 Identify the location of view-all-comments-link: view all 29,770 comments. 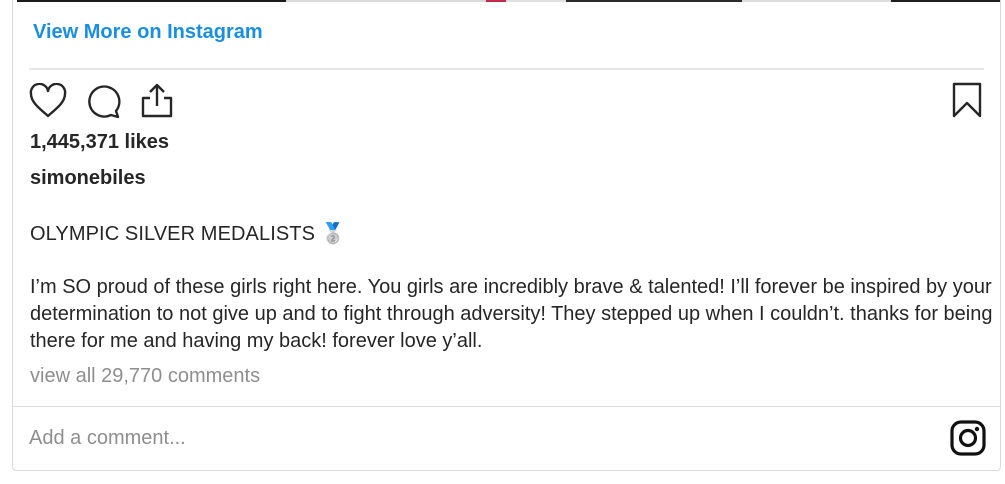
(145, 376).